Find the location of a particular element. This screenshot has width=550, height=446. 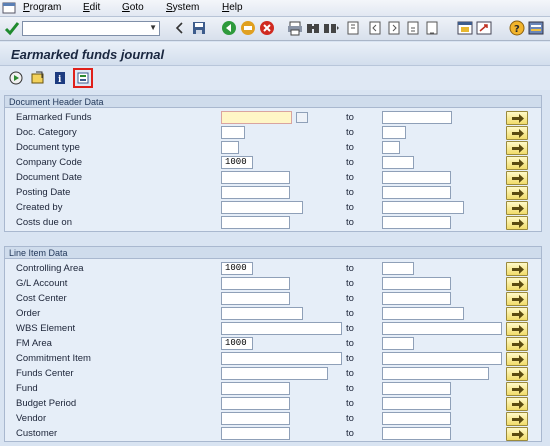

gl-account-to is located at coordinates (416, 283).